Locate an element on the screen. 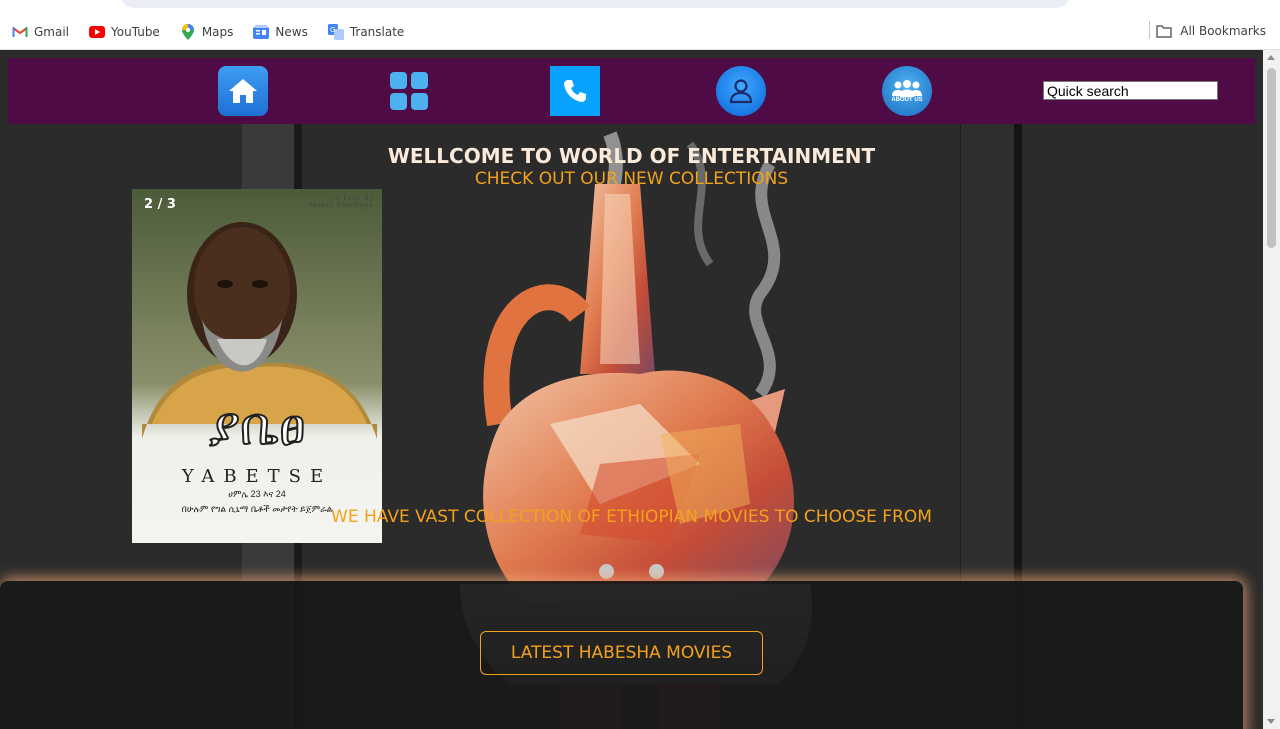 This screenshot has width=1280, height=729. poster-title-latin: YABETSE is located at coordinates (257, 476).